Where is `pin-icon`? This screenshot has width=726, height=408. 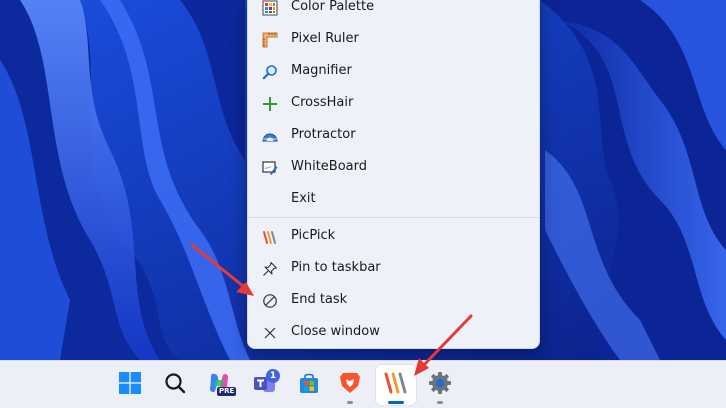 pin-icon is located at coordinates (270, 269).